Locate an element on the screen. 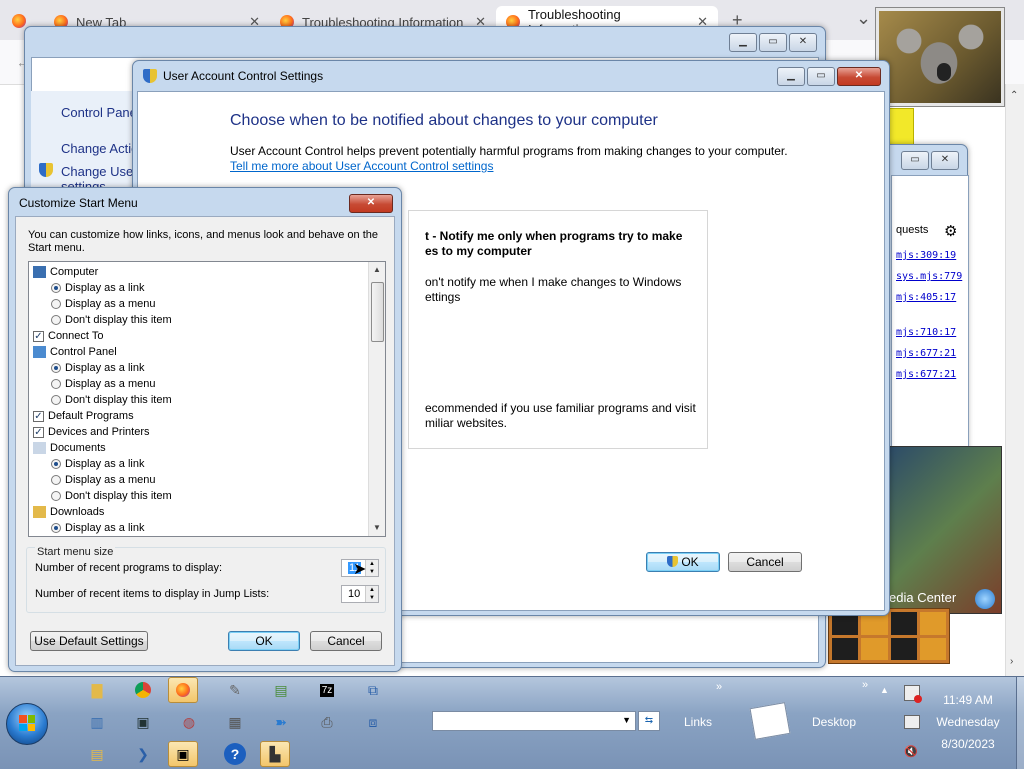 The image size is (1024, 769). fish-icon: ➽ is located at coordinates (281, 722).